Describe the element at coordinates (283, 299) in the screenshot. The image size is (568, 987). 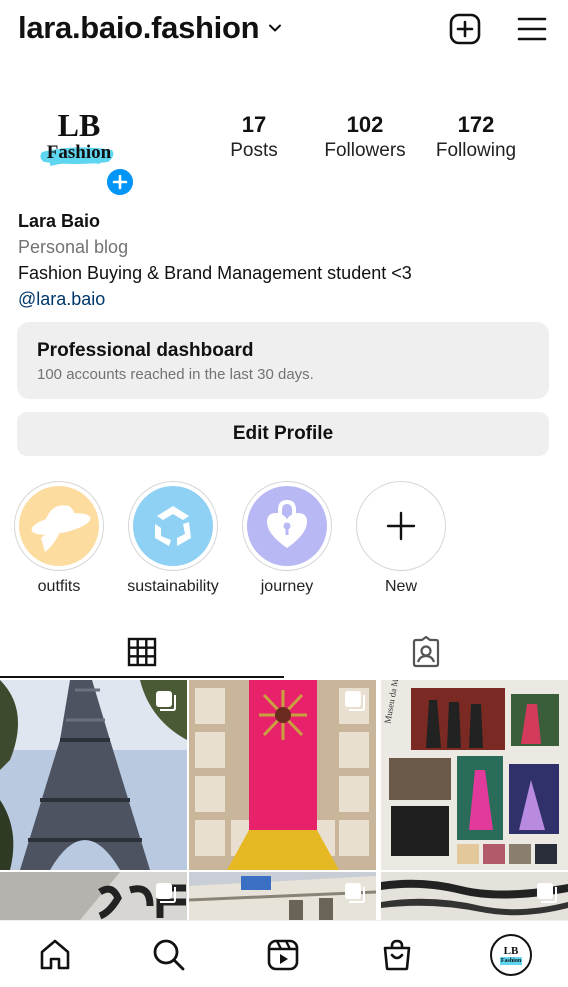
I see `bio-mention-link: @lara.baio` at that location.